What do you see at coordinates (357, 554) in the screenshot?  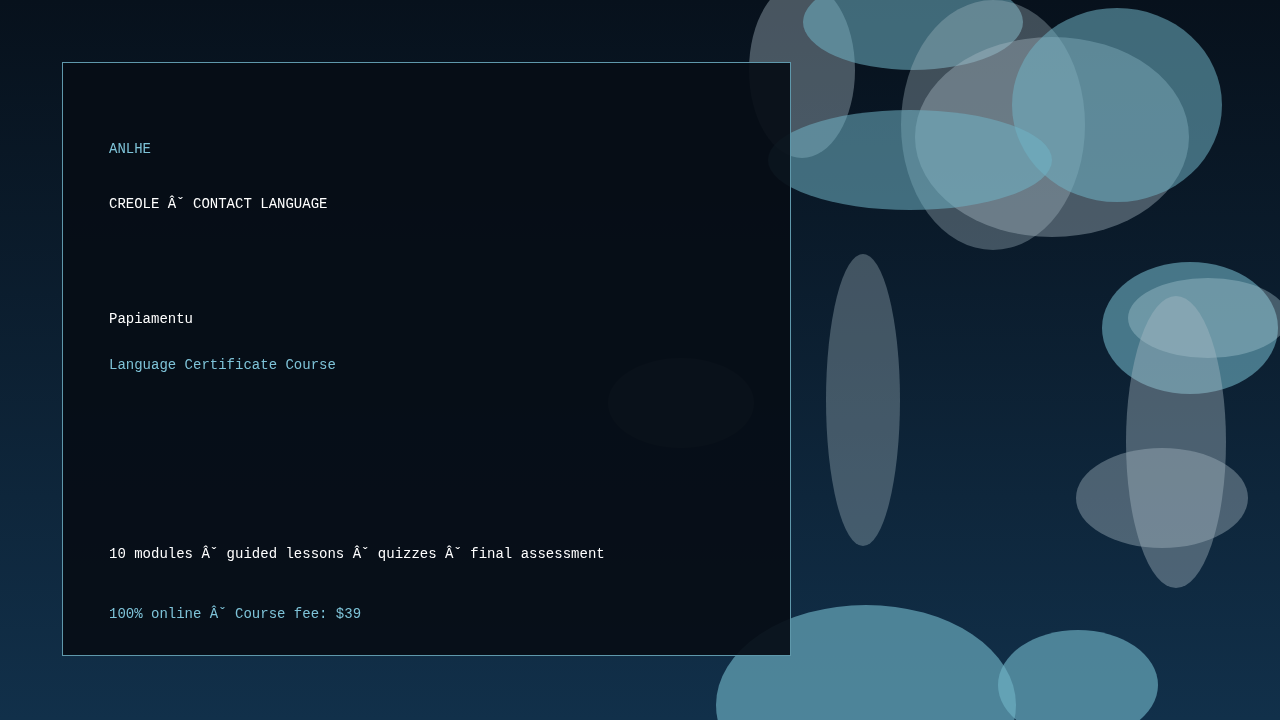 I see `course-features: 10 modules Âˇ guided lessons Âˇ quizzes Âˇ final assessment` at bounding box center [357, 554].